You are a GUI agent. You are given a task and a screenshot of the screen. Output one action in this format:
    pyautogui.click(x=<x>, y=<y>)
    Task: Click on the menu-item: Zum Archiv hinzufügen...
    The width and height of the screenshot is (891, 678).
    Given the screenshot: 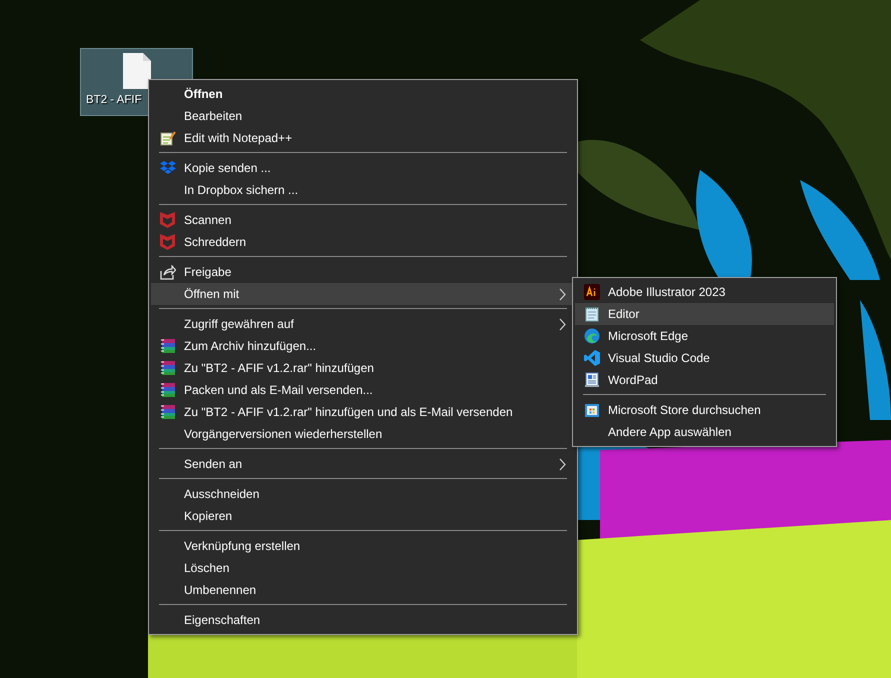 What is the action you would take?
    pyautogui.click(x=363, y=346)
    